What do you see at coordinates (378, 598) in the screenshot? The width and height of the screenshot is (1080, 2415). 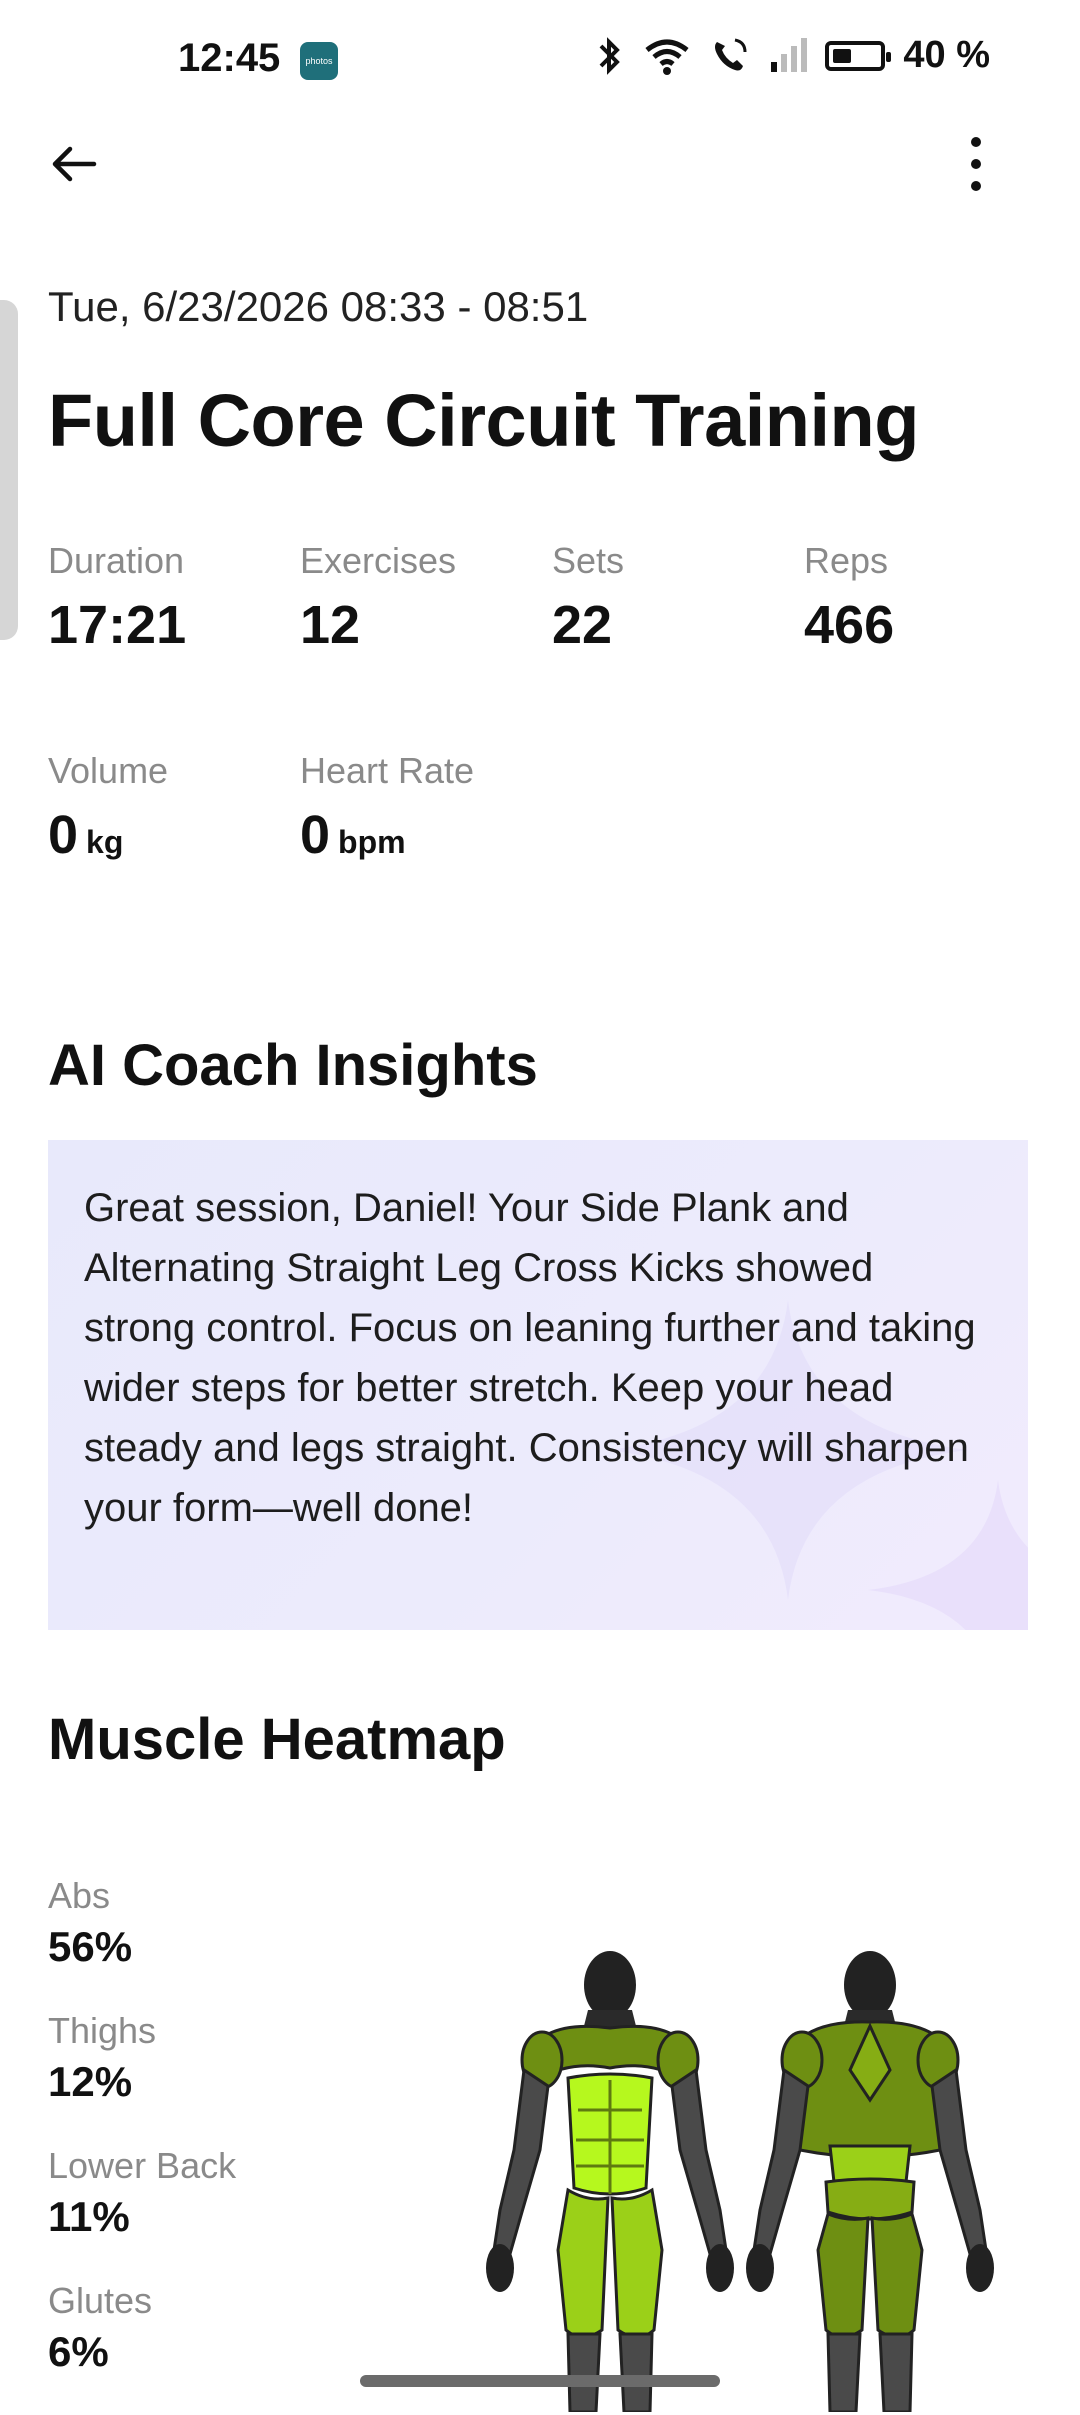 I see `stat-exercises: Exercises 12` at bounding box center [378, 598].